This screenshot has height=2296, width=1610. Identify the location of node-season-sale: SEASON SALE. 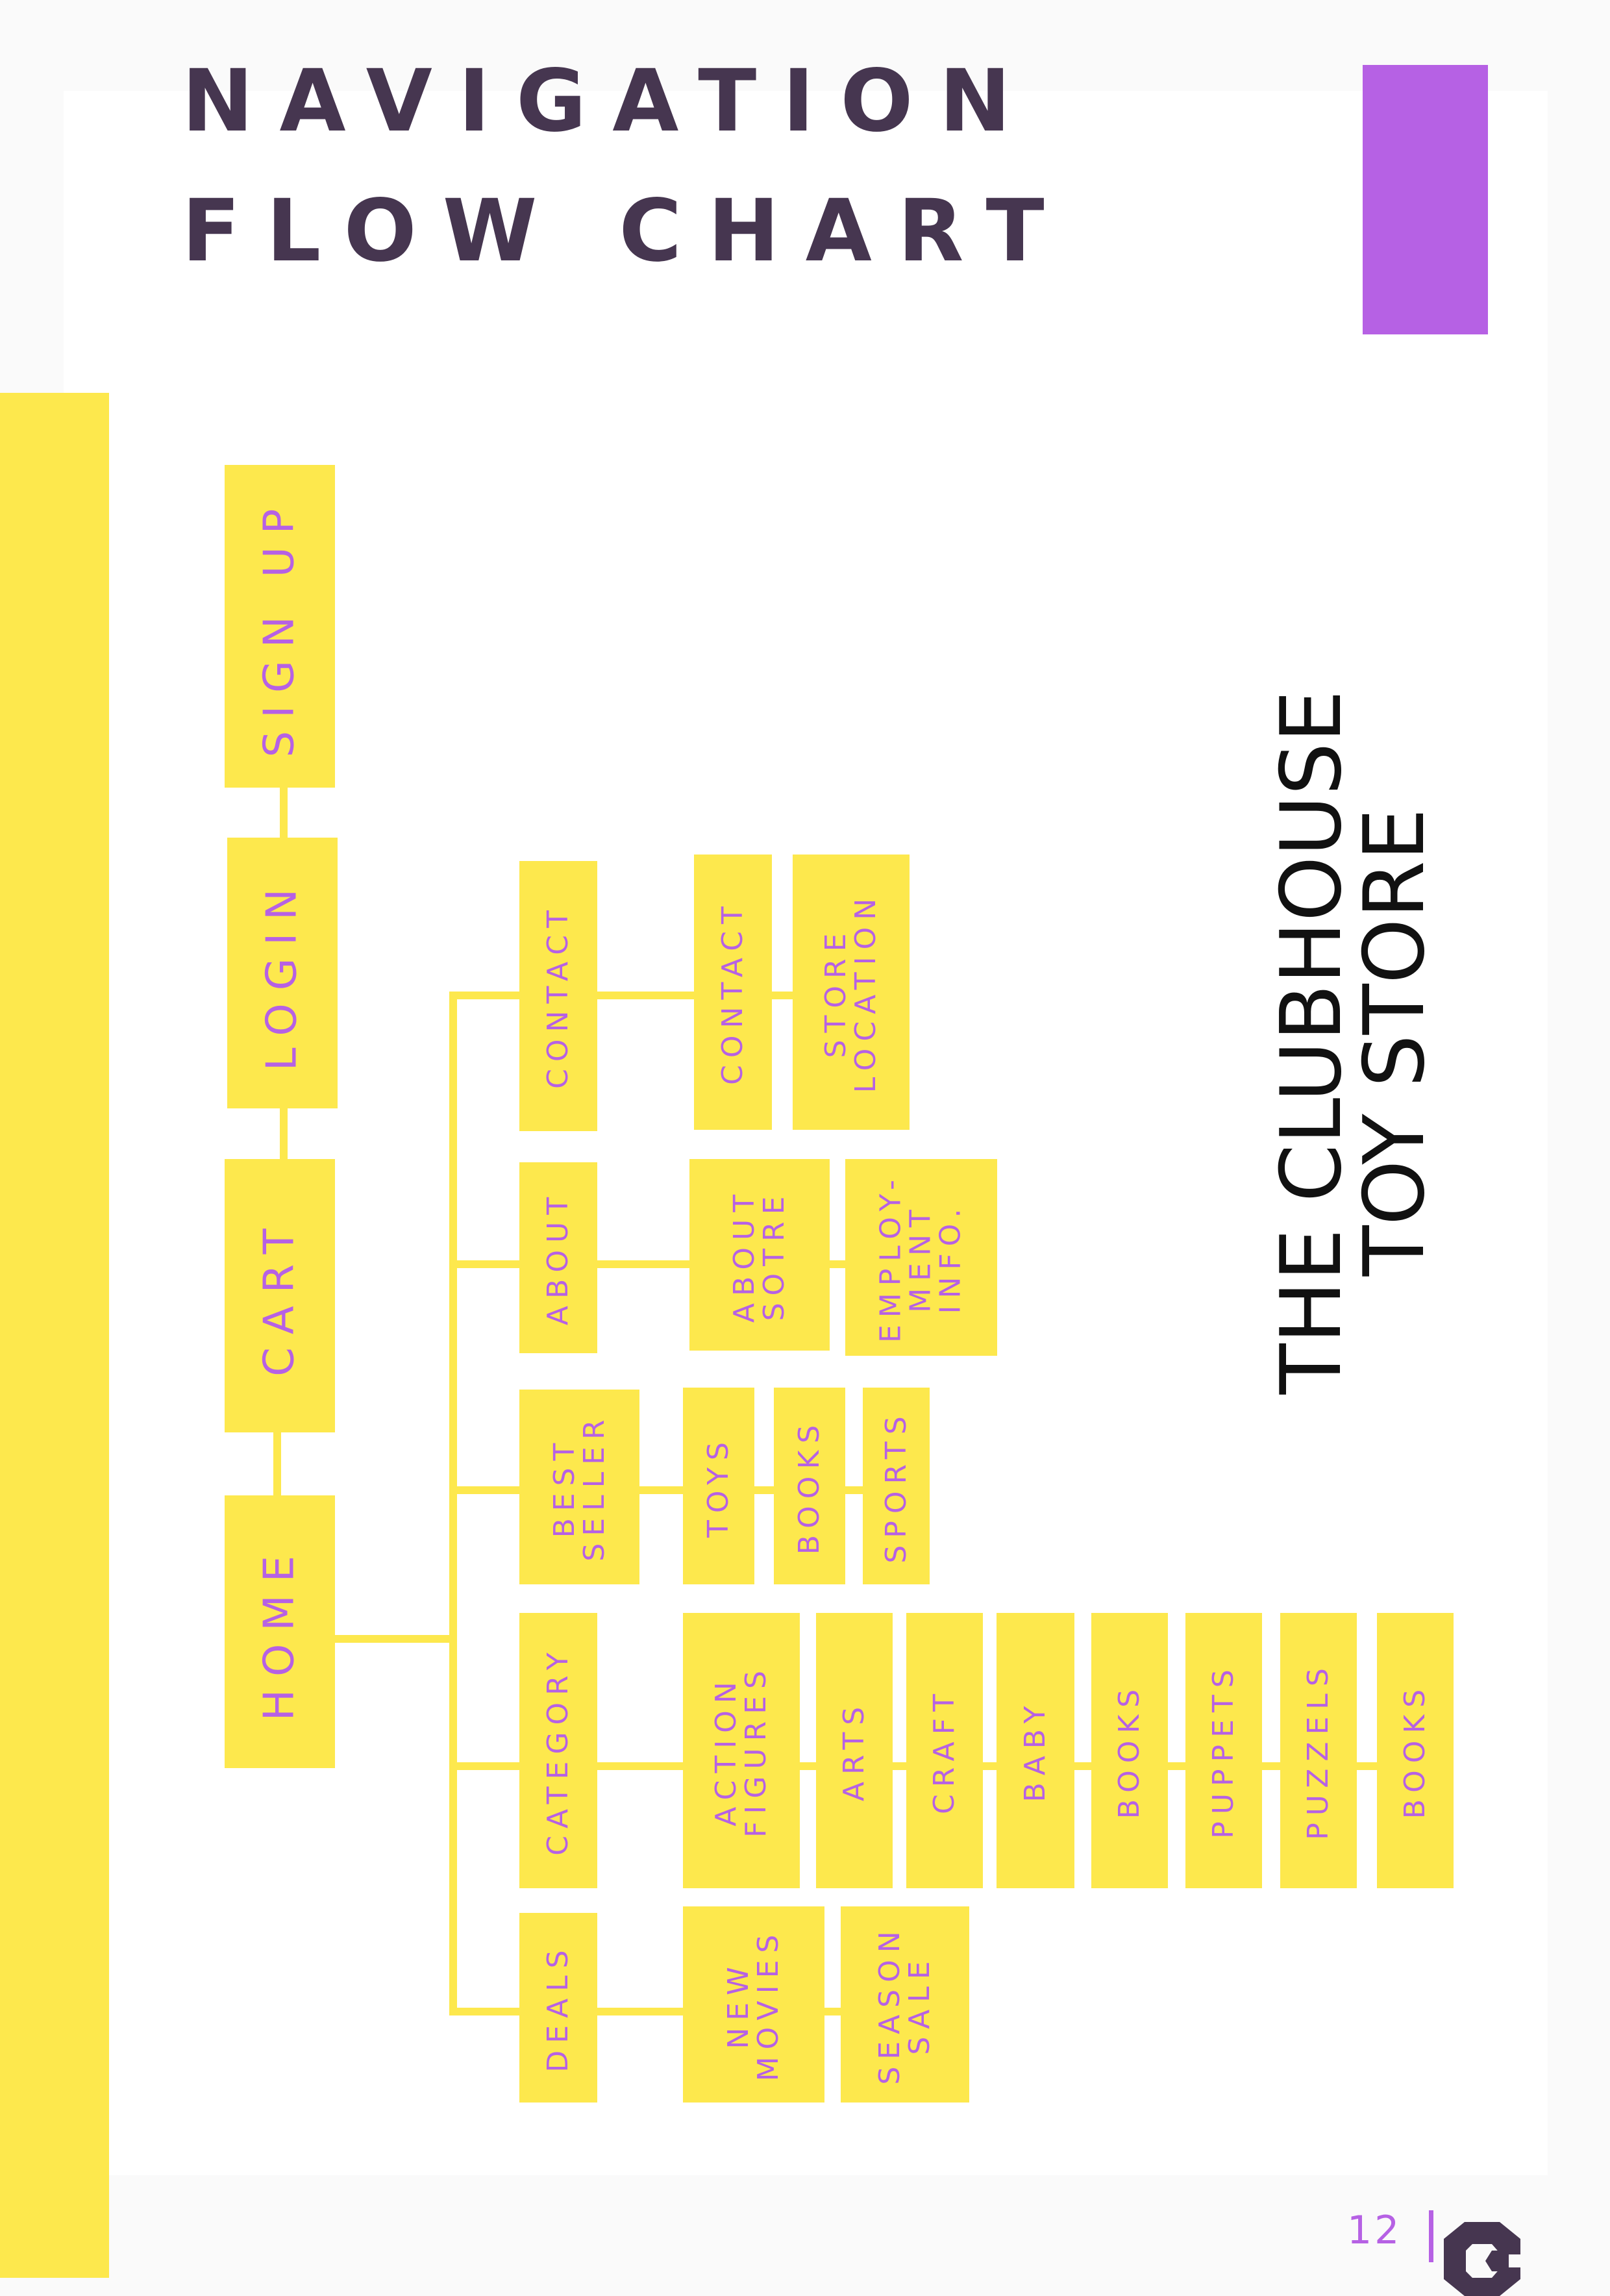
(905, 2004).